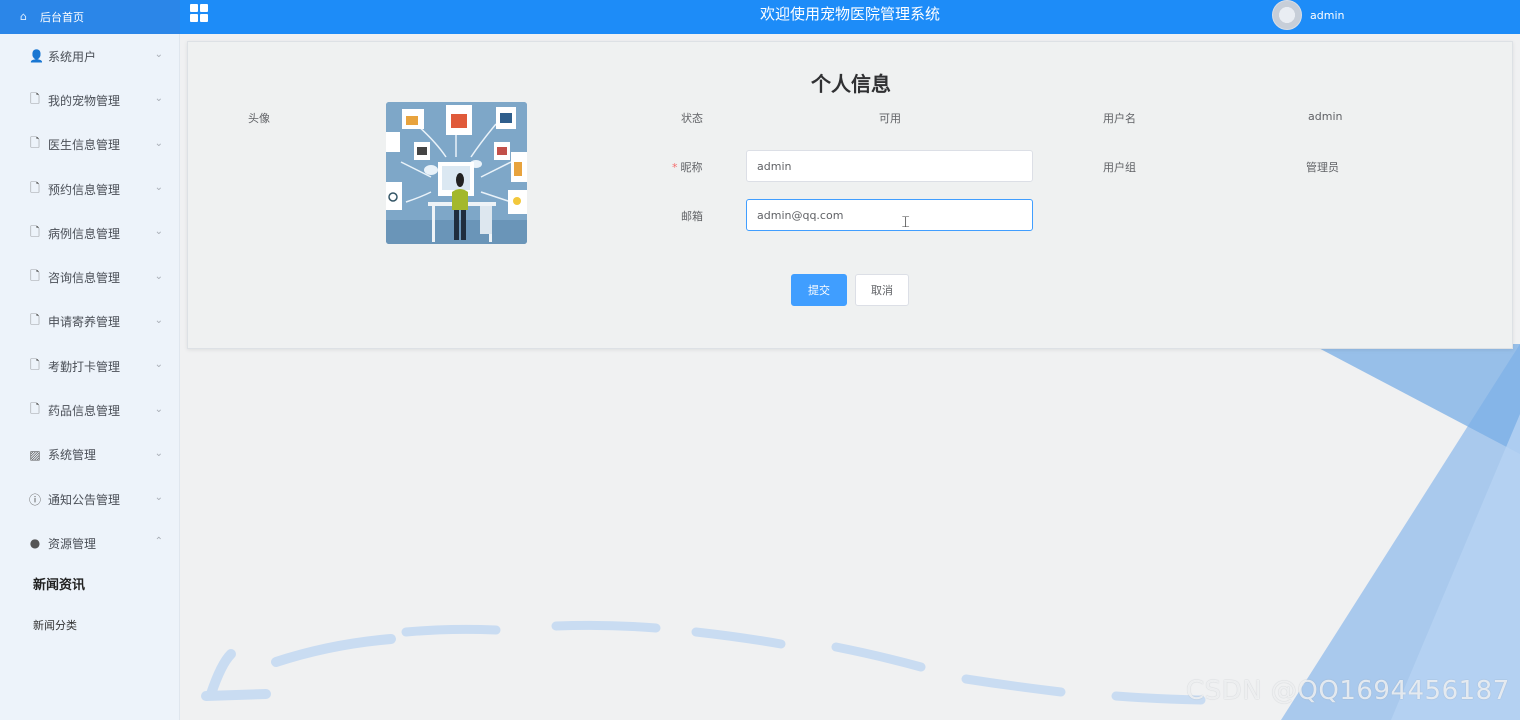 This screenshot has height=720, width=1520. Describe the element at coordinates (1325, 116) in the screenshot. I see `username-value: admin` at that location.